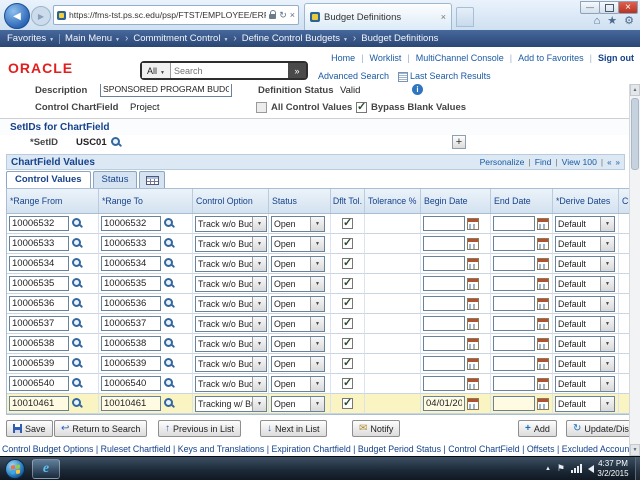 This screenshot has height=480, width=640. What do you see at coordinates (386, 58) in the screenshot?
I see `worklist-link: Worklist` at bounding box center [386, 58].